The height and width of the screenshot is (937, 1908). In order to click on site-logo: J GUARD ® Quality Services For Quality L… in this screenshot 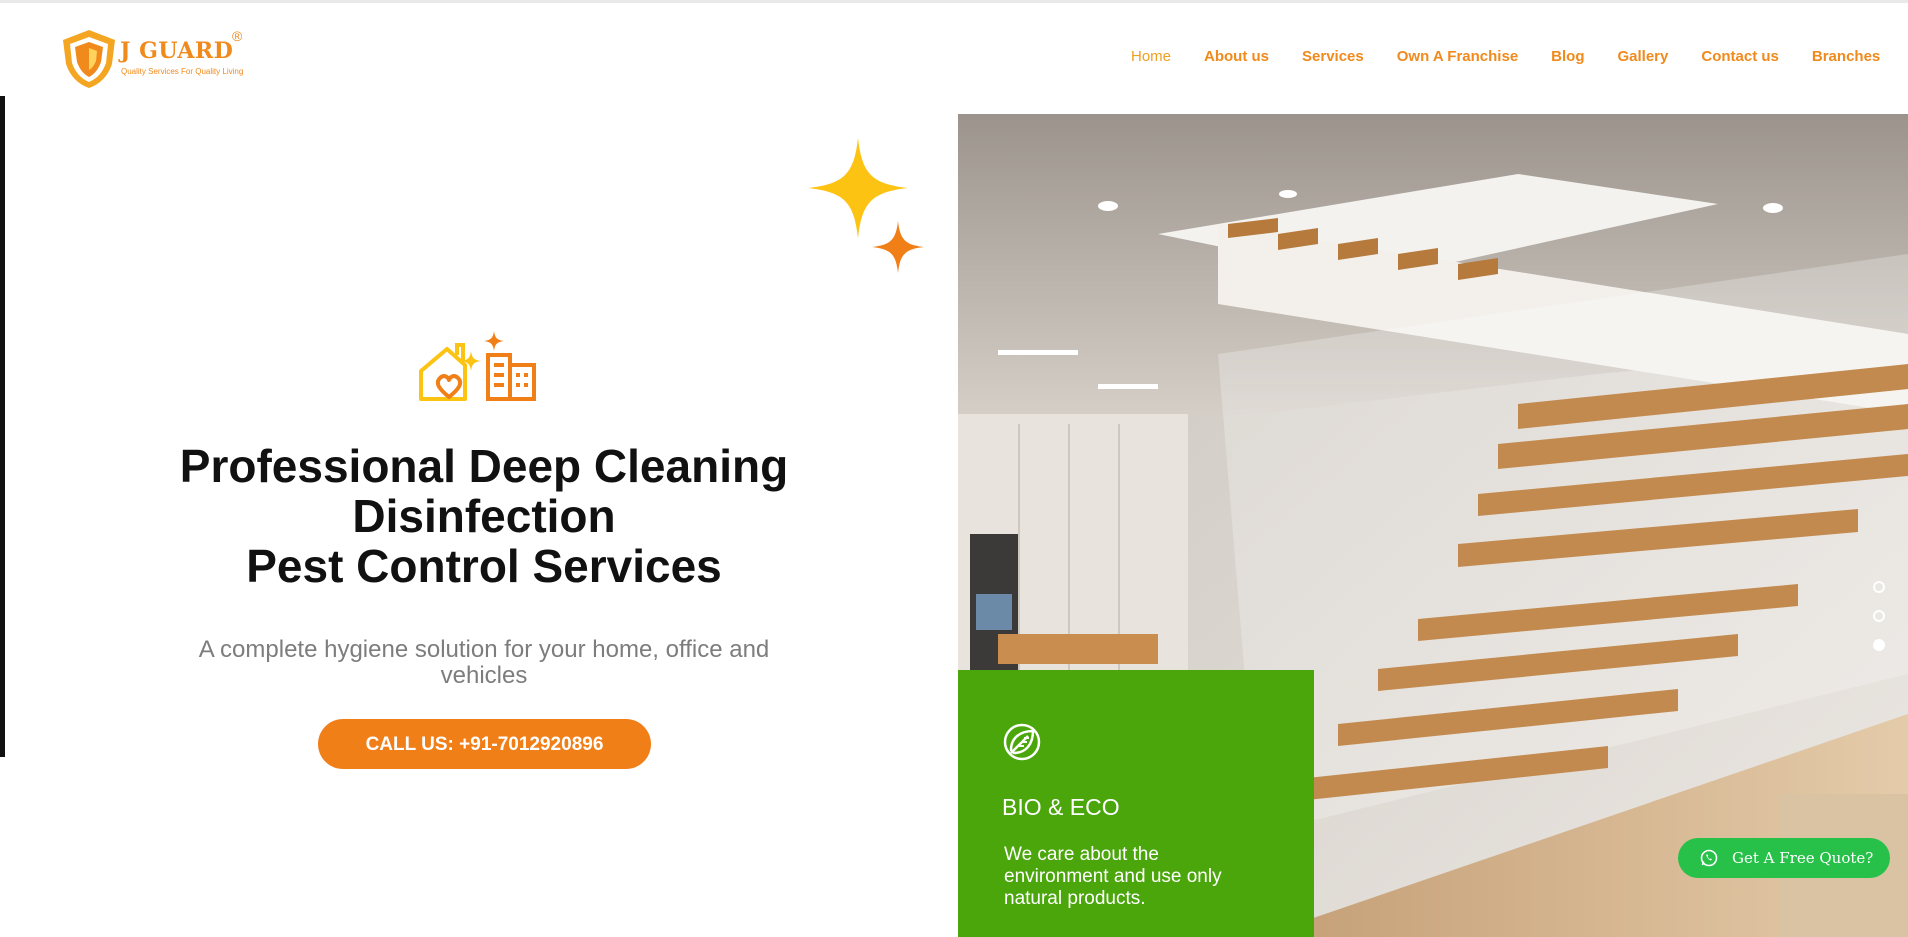, I will do `click(155, 59)`.